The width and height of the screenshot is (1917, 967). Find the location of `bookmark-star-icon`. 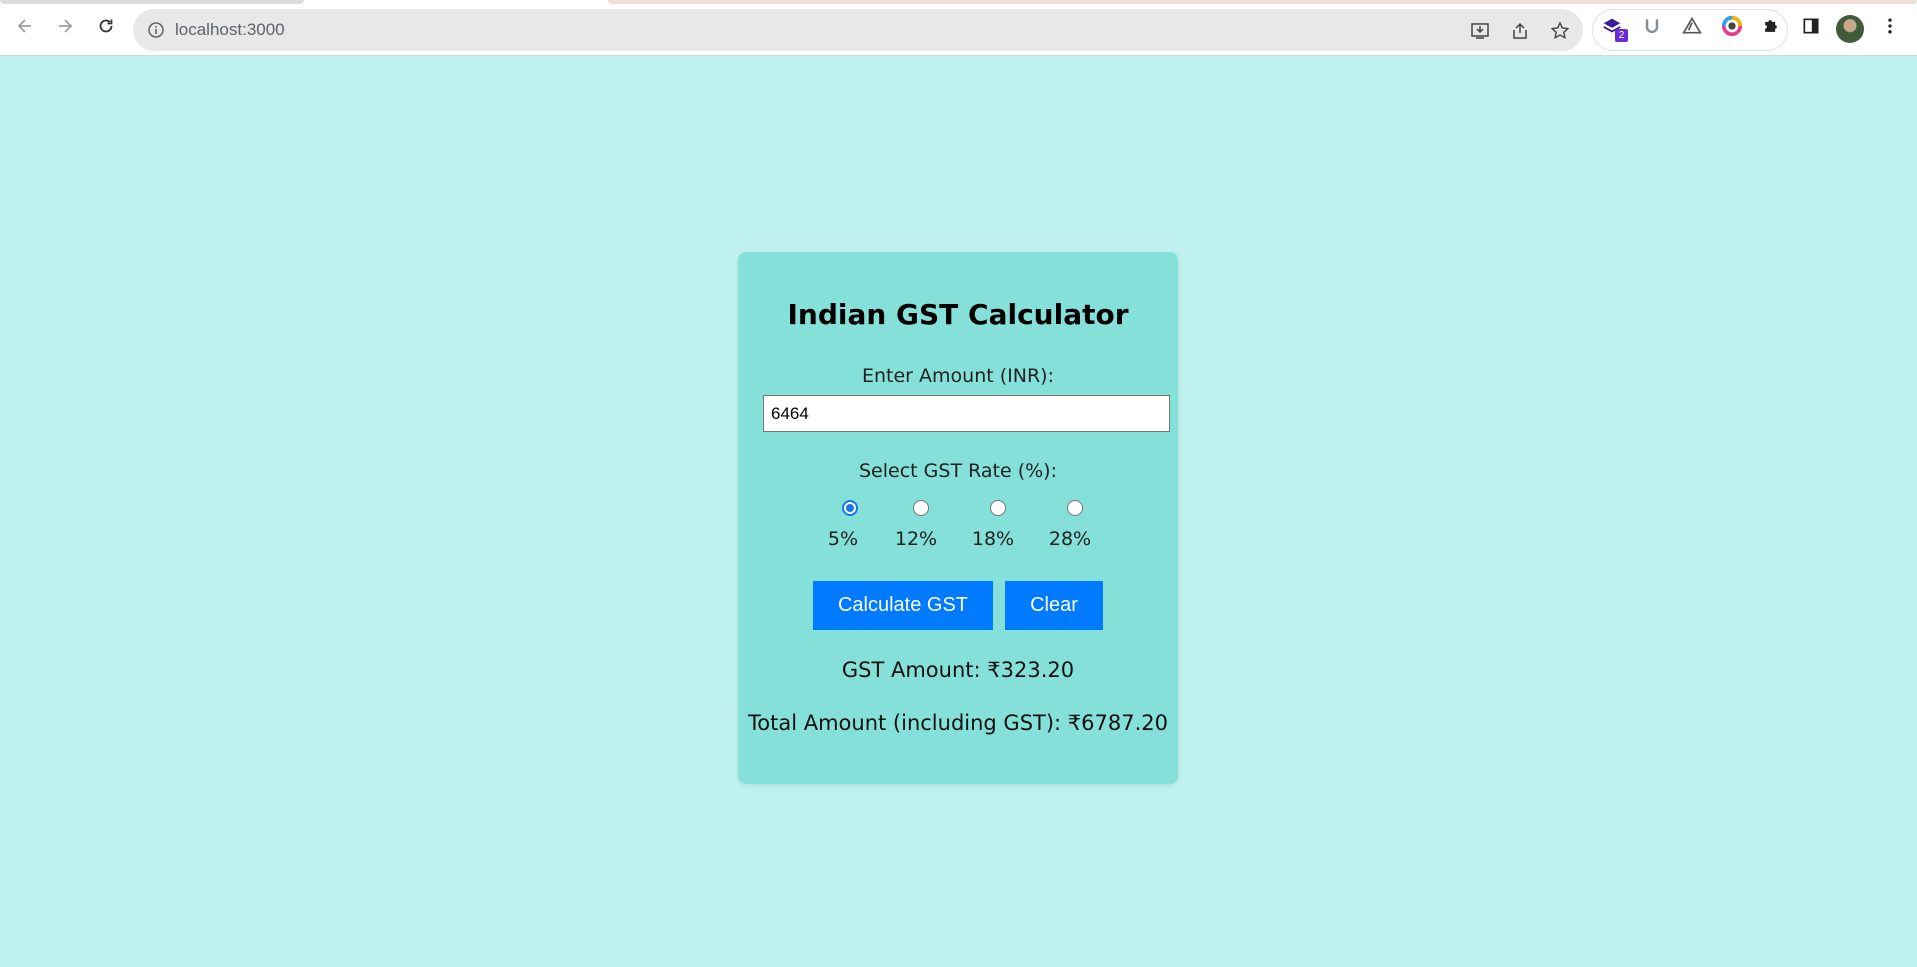

bookmark-star-icon is located at coordinates (1560, 31).